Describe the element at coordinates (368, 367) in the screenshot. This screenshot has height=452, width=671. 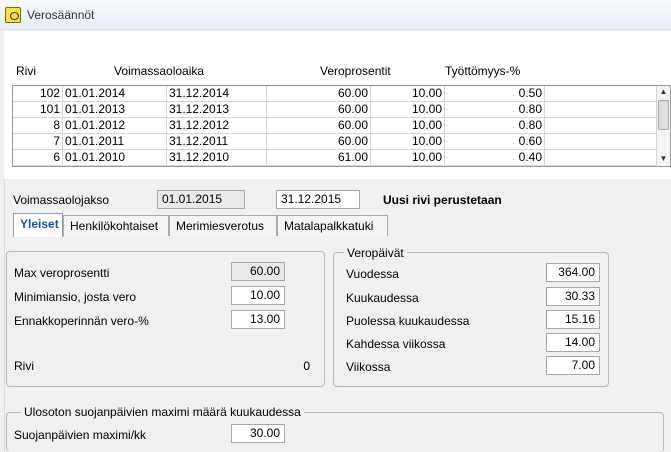
I see `week-label: Viikossa` at that location.